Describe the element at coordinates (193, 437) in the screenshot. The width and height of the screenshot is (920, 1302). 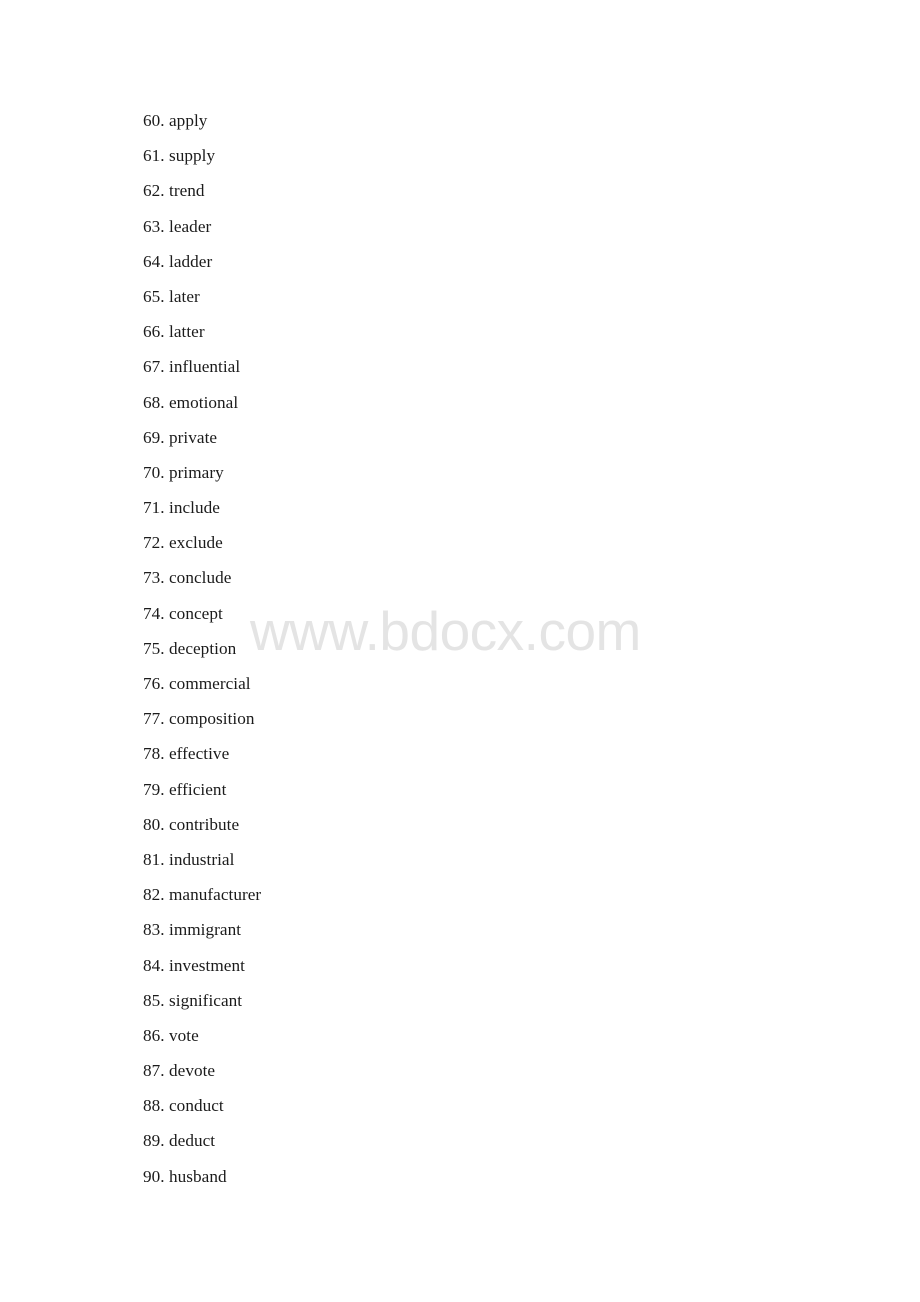
I see `list-item-word: private` at that location.